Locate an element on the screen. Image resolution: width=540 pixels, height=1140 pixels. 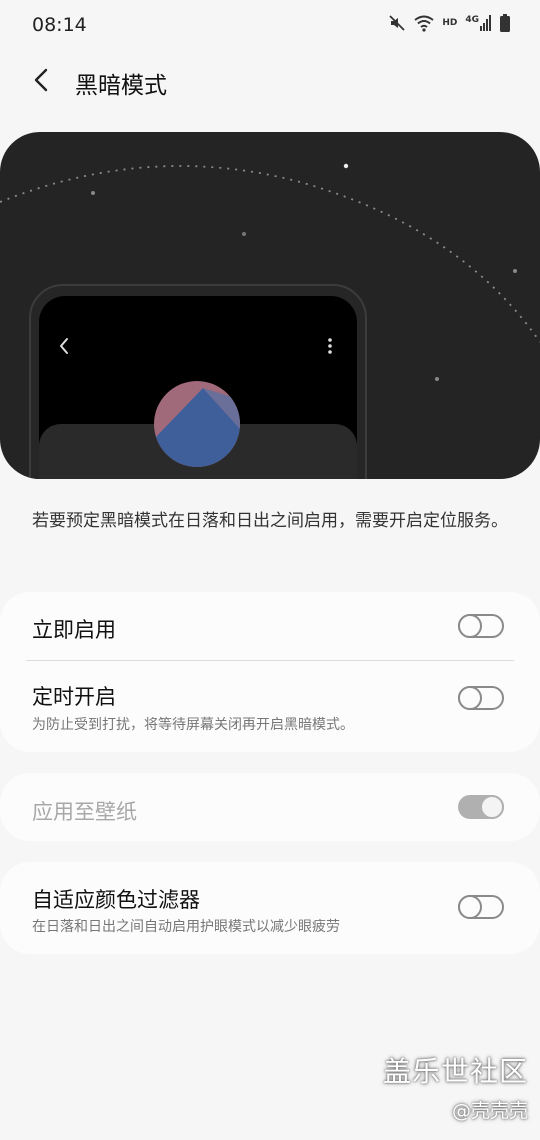
wallpaper-card: 应用至壁纸 is located at coordinates (270, 807).